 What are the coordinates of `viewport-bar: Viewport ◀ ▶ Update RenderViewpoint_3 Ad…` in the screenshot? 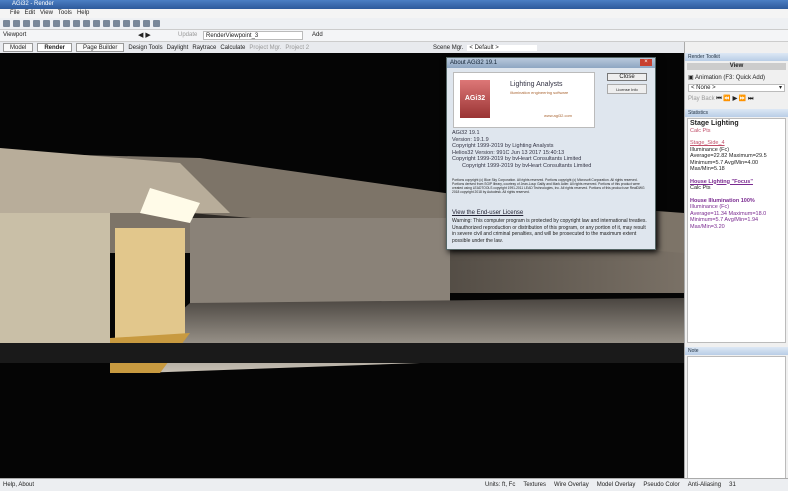 It's located at (394, 36).